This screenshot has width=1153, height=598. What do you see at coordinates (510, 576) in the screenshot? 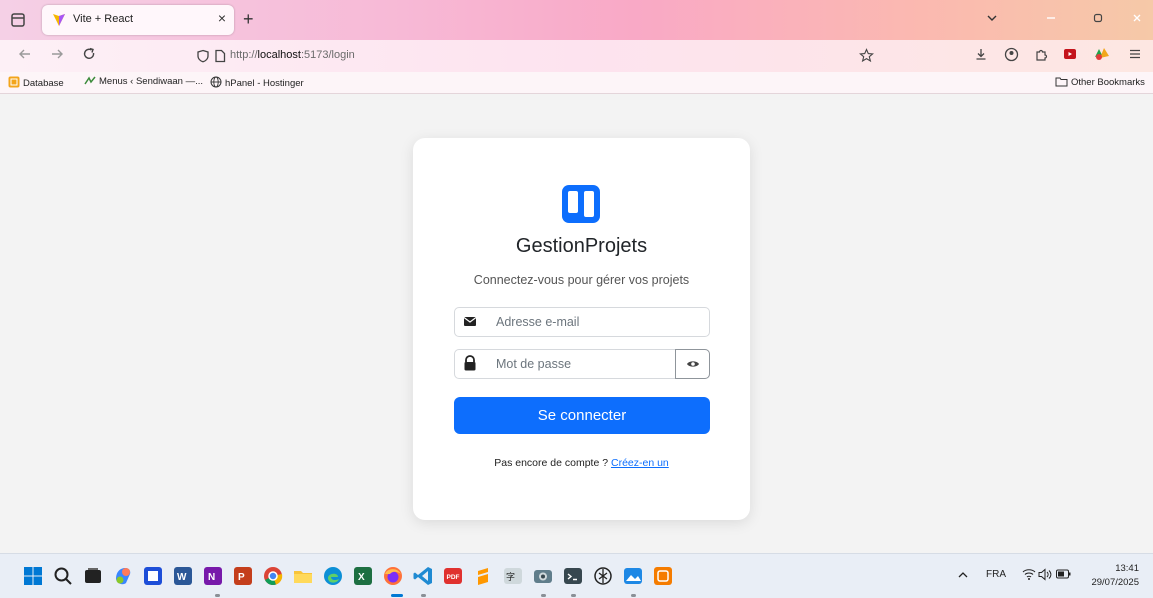
I see `svg-text: 字` at bounding box center [510, 576].